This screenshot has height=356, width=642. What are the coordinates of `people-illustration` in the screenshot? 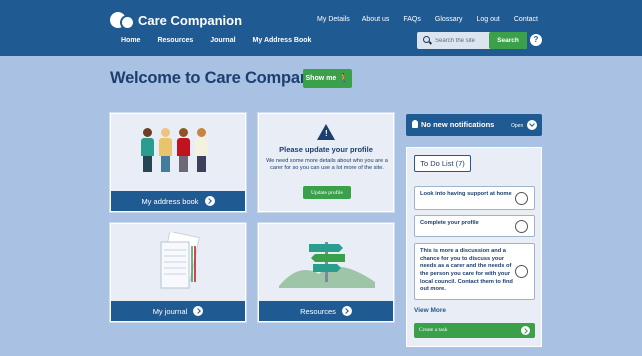 It's located at (174, 150).